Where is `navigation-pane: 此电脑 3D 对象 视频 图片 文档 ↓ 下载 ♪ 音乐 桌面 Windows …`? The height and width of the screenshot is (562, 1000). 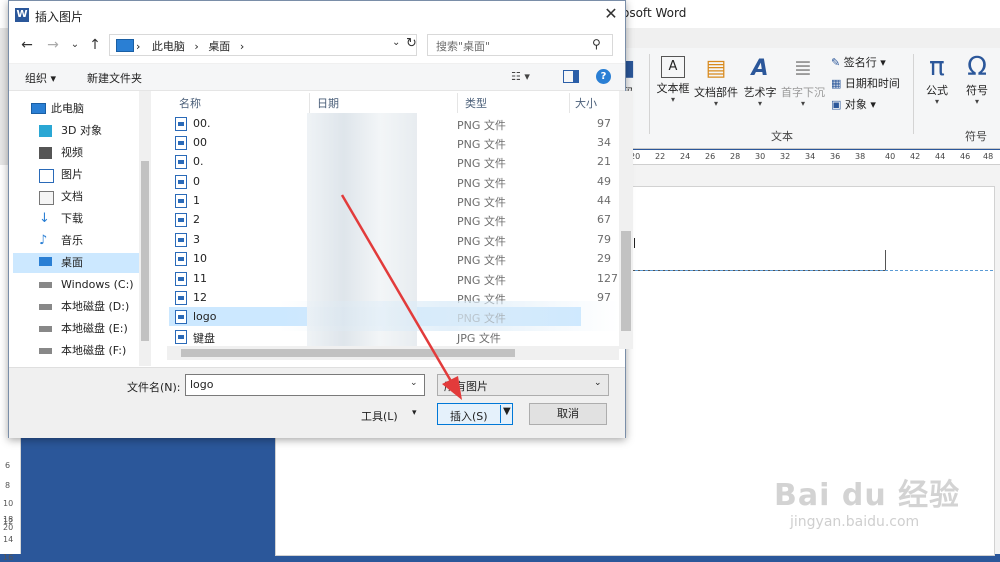
navigation-pane: 此电脑 3D 对象 视频 图片 文档 ↓ 下载 ♪ 音乐 桌面 Windows … is located at coordinates (80, 228).